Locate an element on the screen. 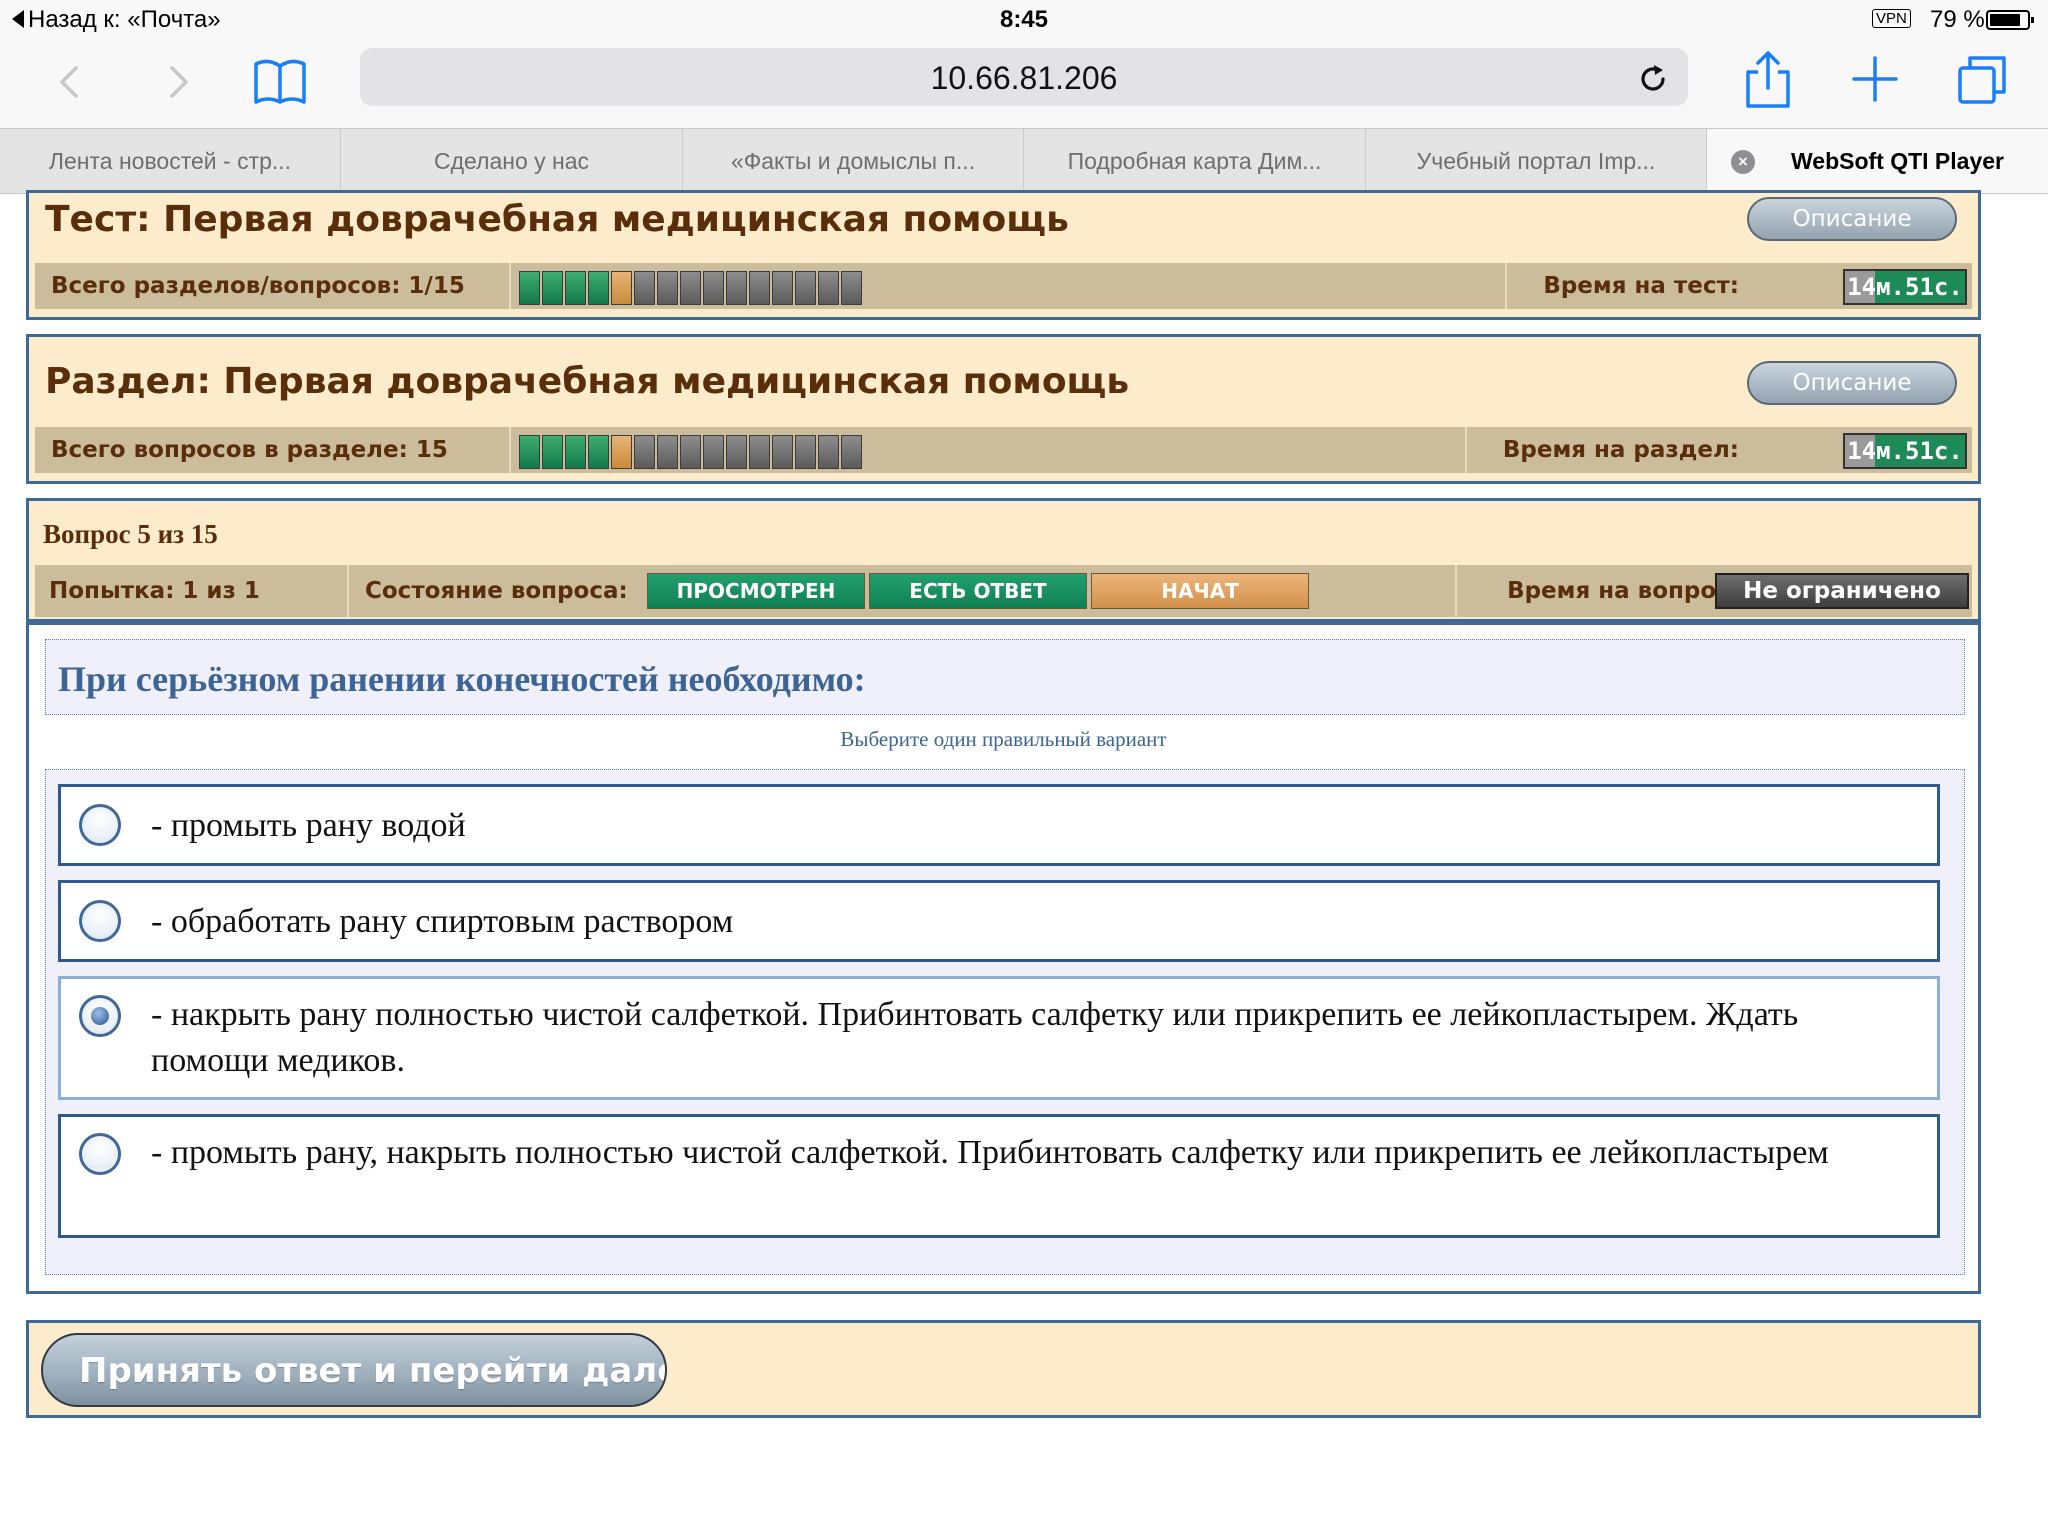 This screenshot has height=1536, width=2048. submit-answer-button: Принять ответ и перейти дале is located at coordinates (354, 1370).